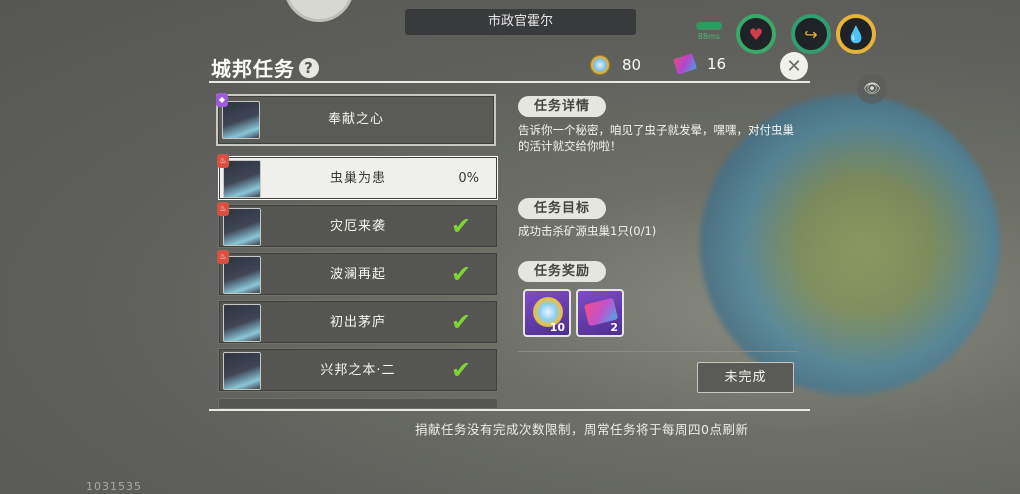 This screenshot has width=1020, height=494. What do you see at coordinates (709, 26) in the screenshot?
I see `signal-icon` at bounding box center [709, 26].